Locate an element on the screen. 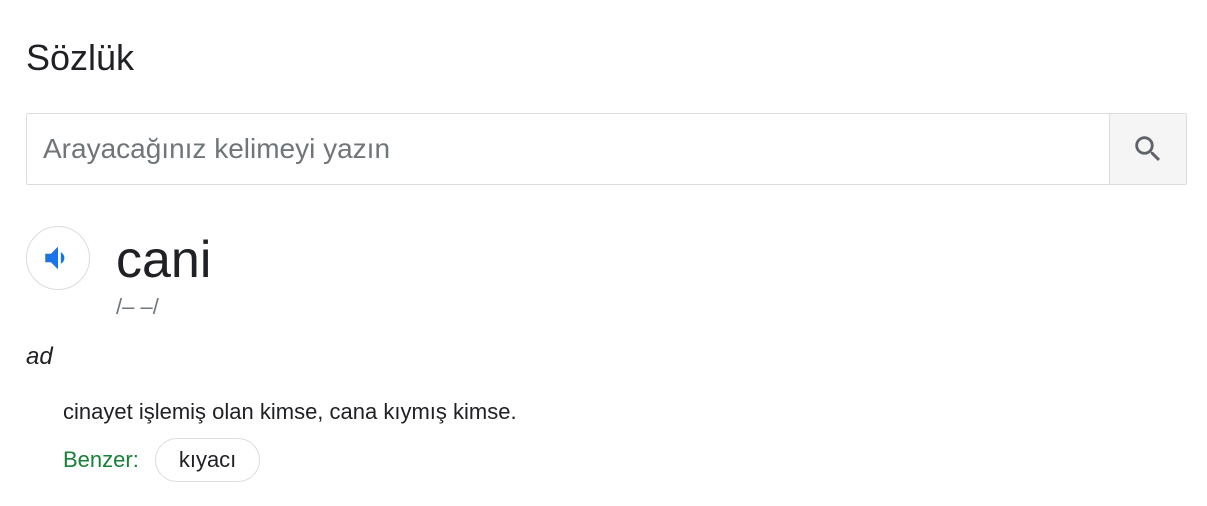 This screenshot has width=1207, height=506. page-title: Sözlük is located at coordinates (80, 57).